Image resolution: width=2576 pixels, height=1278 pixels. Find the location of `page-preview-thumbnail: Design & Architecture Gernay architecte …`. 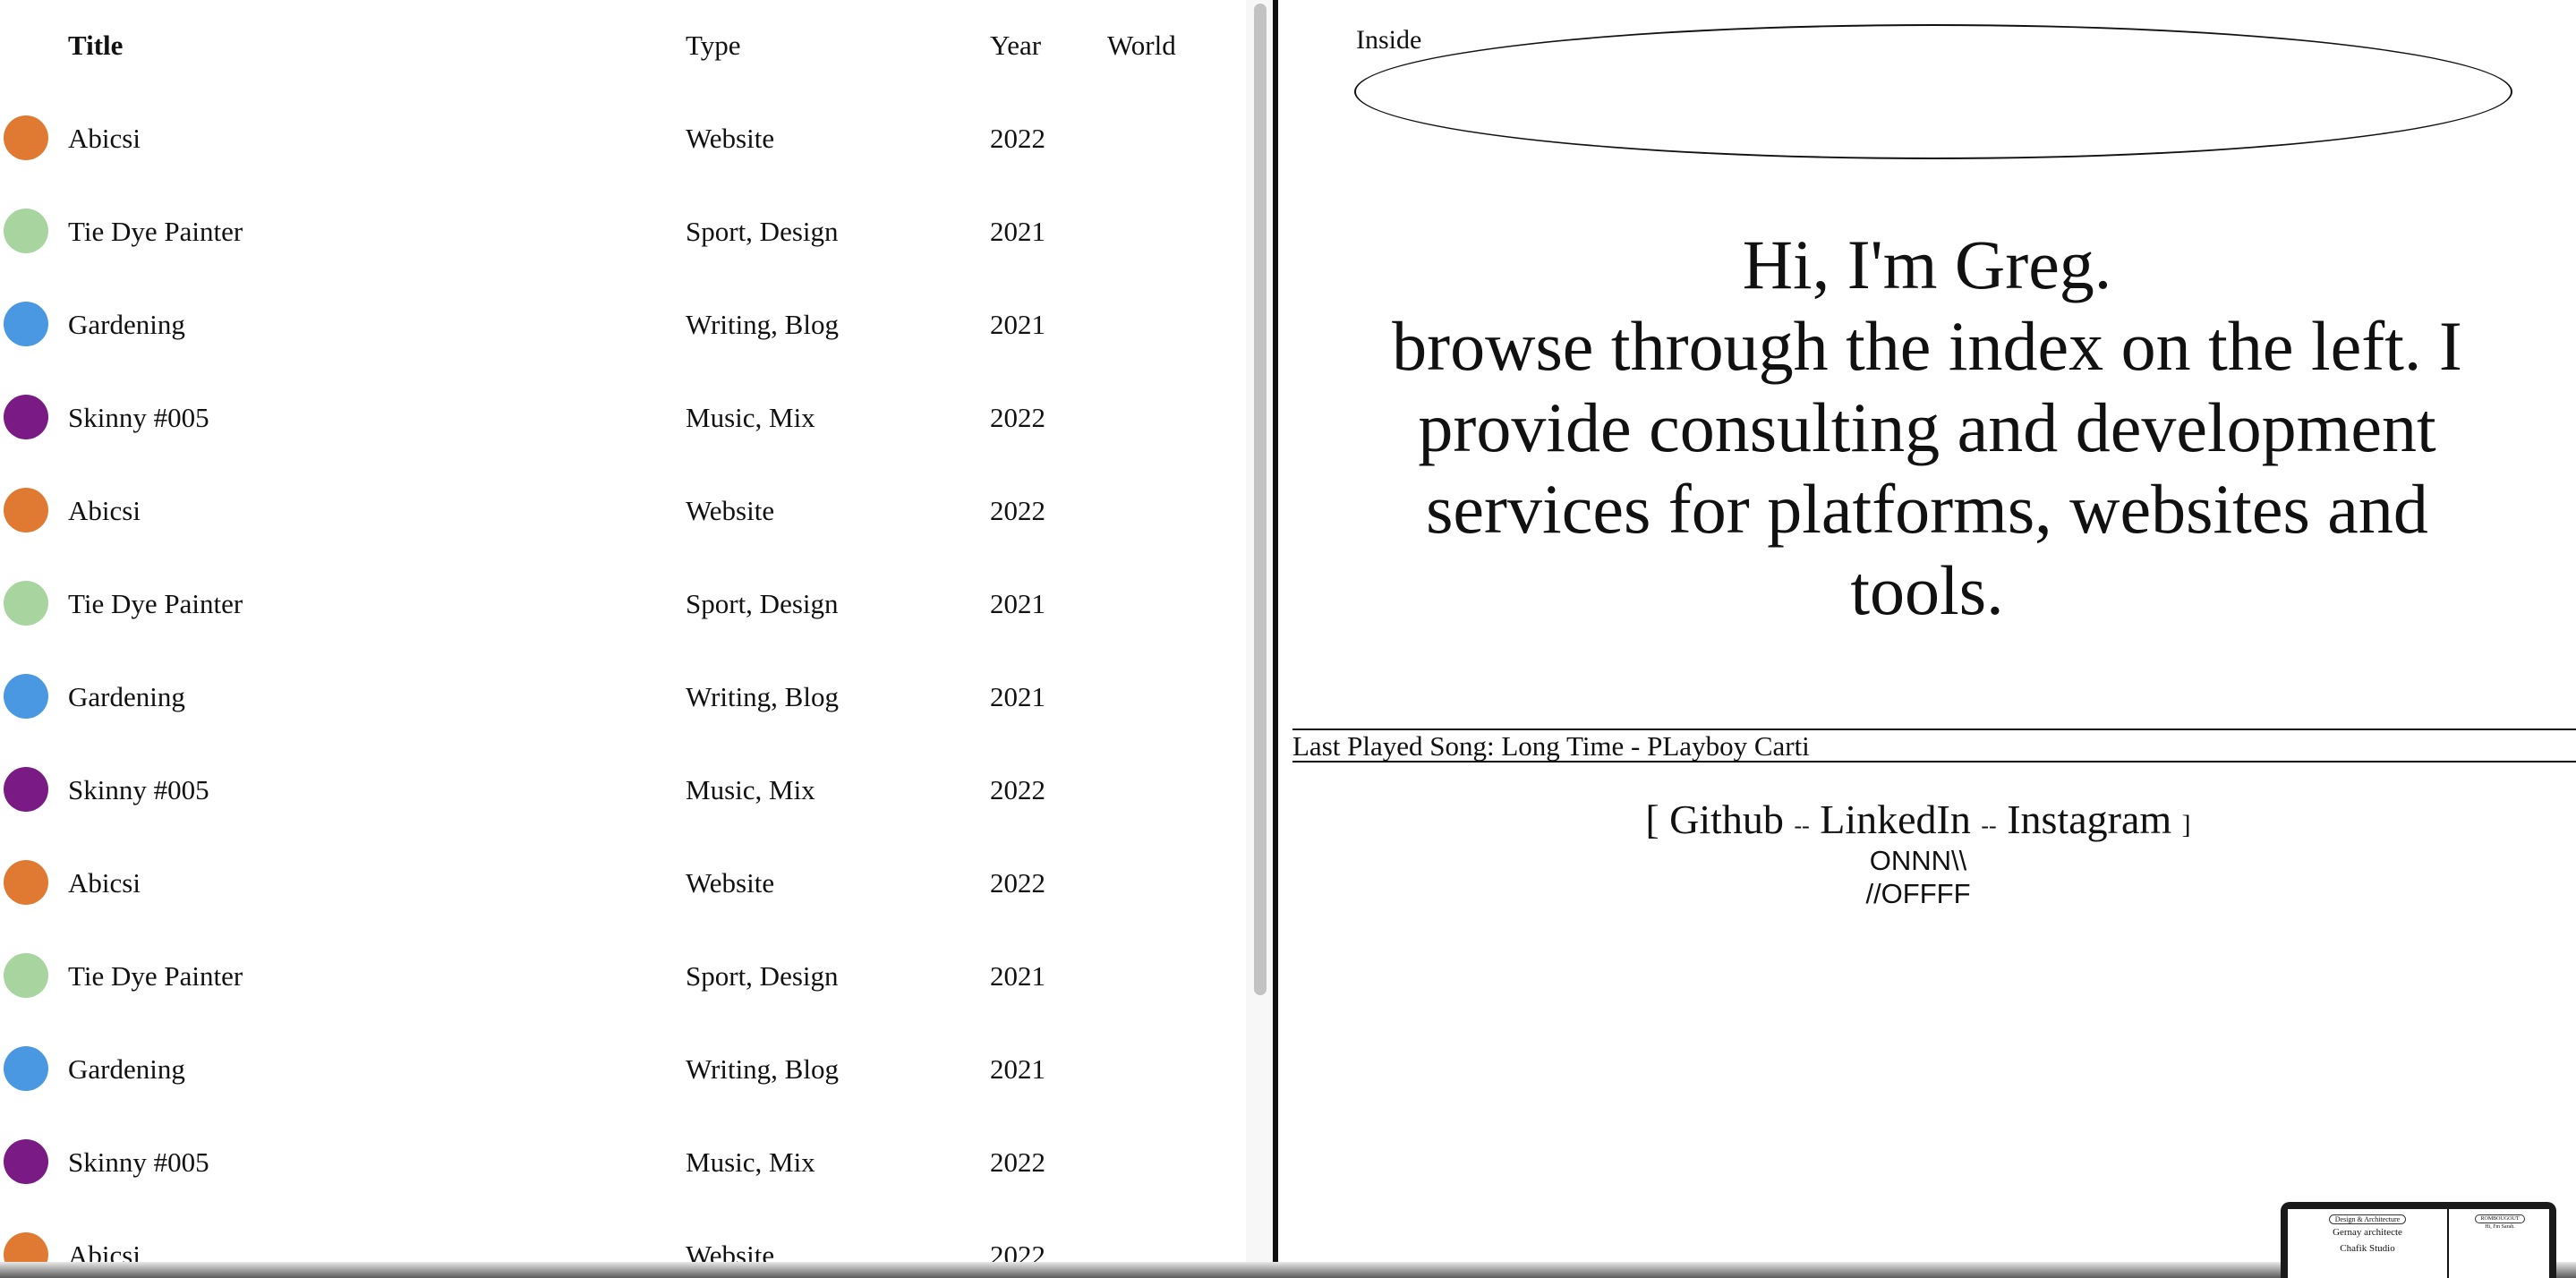

page-preview-thumbnail: Design & Architecture Gernay architecte … is located at coordinates (2418, 1240).